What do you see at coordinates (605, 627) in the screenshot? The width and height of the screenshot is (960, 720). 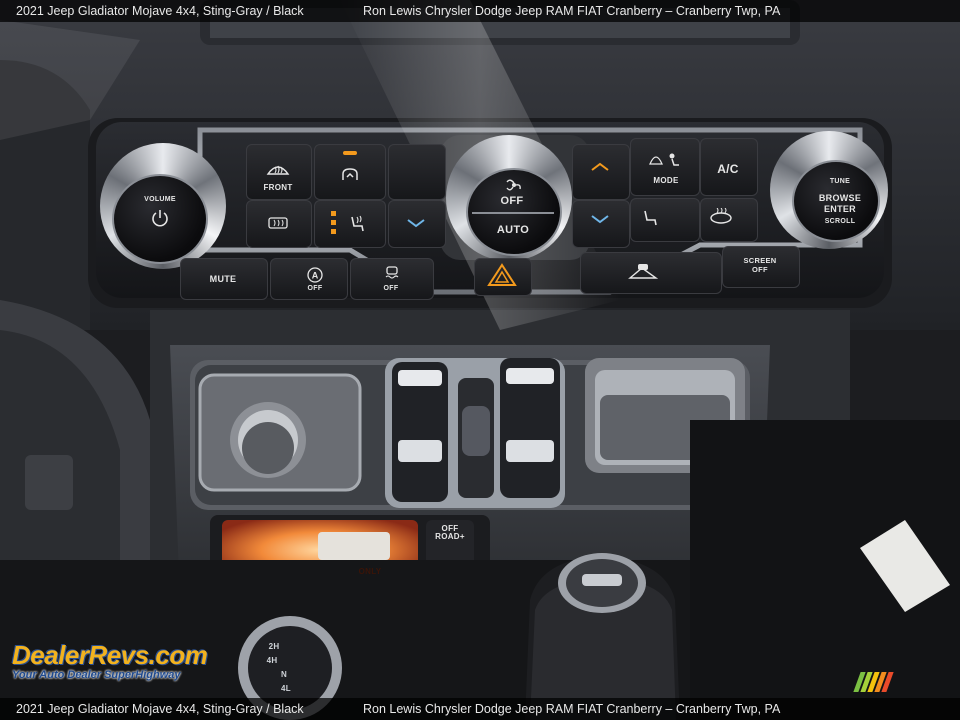 I see `gear-shifter` at bounding box center [605, 627].